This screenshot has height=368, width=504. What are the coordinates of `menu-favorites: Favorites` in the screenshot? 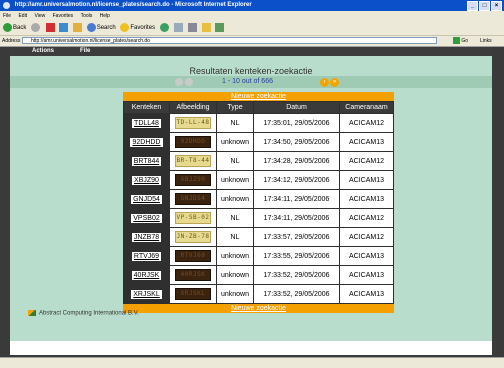 It's located at (63, 16).